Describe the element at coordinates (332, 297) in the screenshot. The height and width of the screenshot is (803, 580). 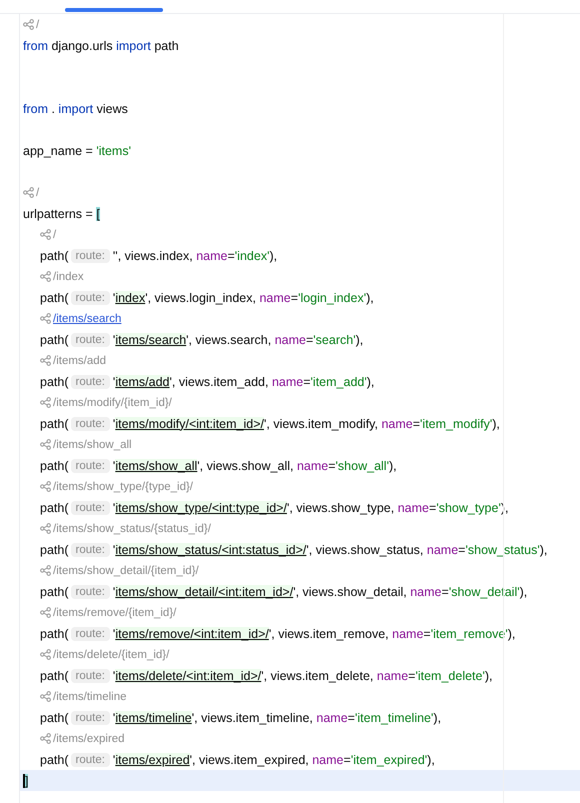
I see `string-literal: 'login_index'` at that location.